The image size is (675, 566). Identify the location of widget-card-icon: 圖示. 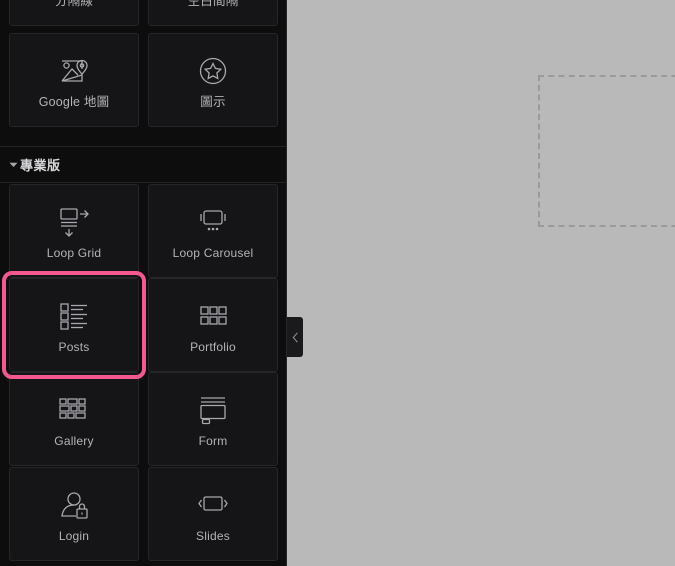
(213, 80).